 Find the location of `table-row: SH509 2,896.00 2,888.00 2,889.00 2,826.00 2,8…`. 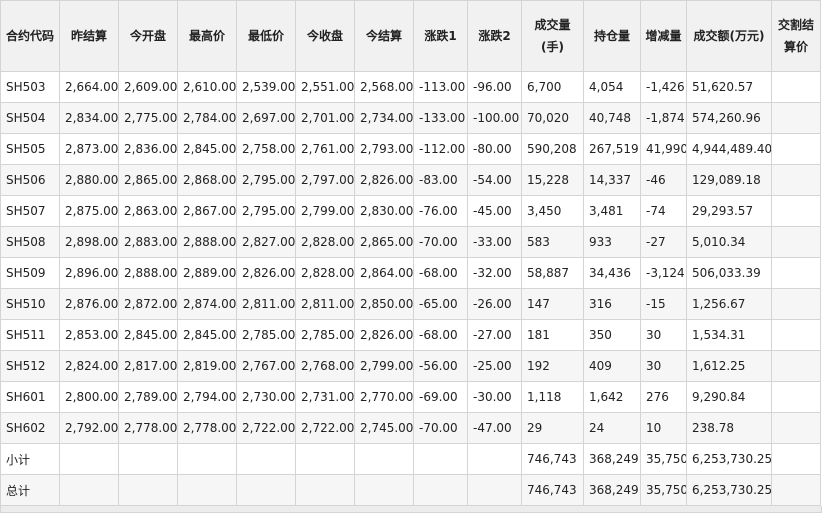

table-row: SH509 2,896.00 2,888.00 2,889.00 2,826.00 2,8… is located at coordinates (410, 273).